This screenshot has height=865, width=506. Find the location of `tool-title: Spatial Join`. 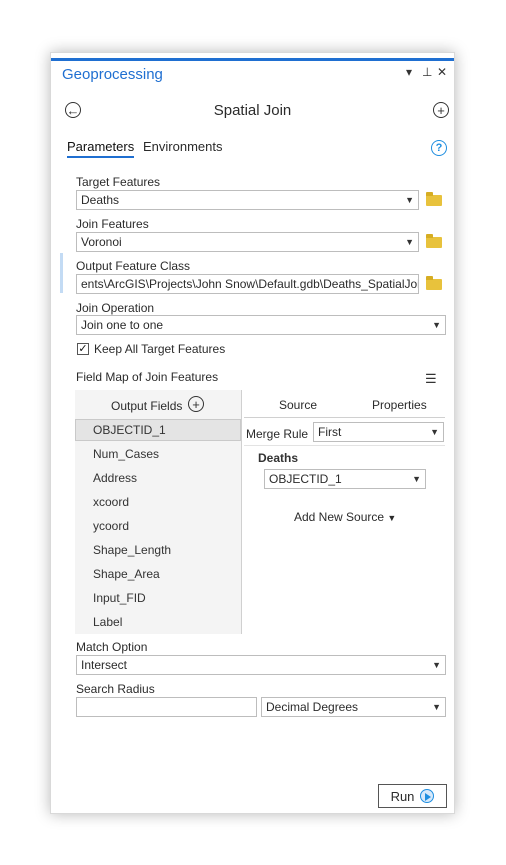

tool-title: Spatial Join is located at coordinates (252, 110).